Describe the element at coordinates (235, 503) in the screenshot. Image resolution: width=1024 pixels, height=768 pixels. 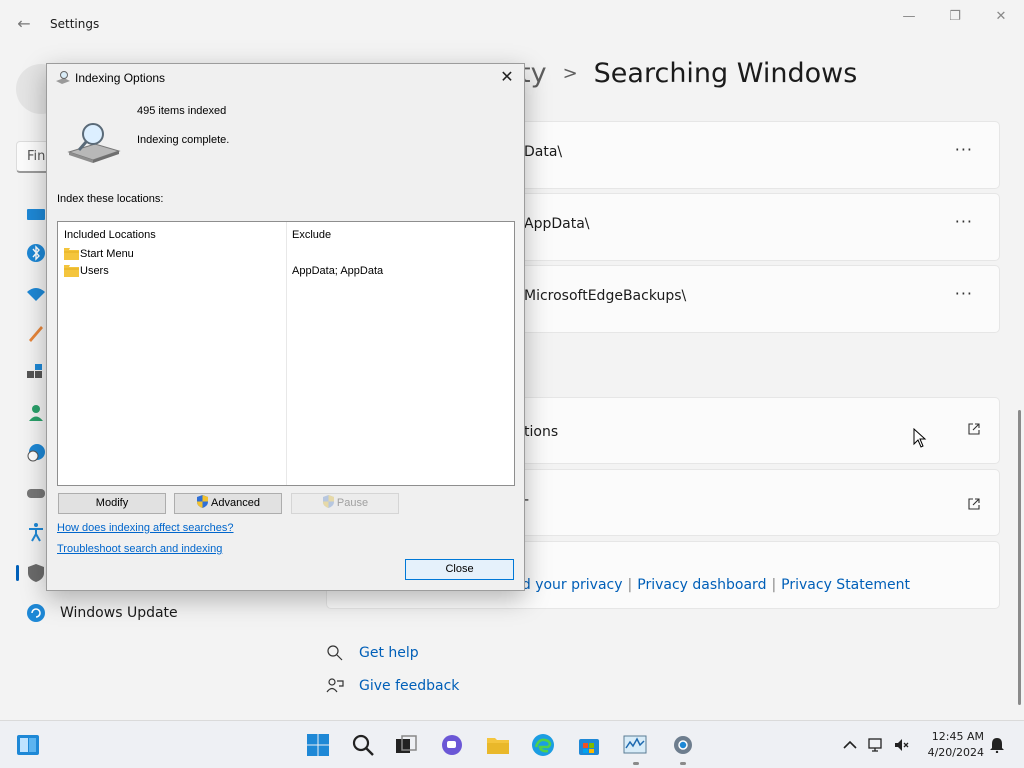
I see `advanced-button-label: Advanced` at that location.